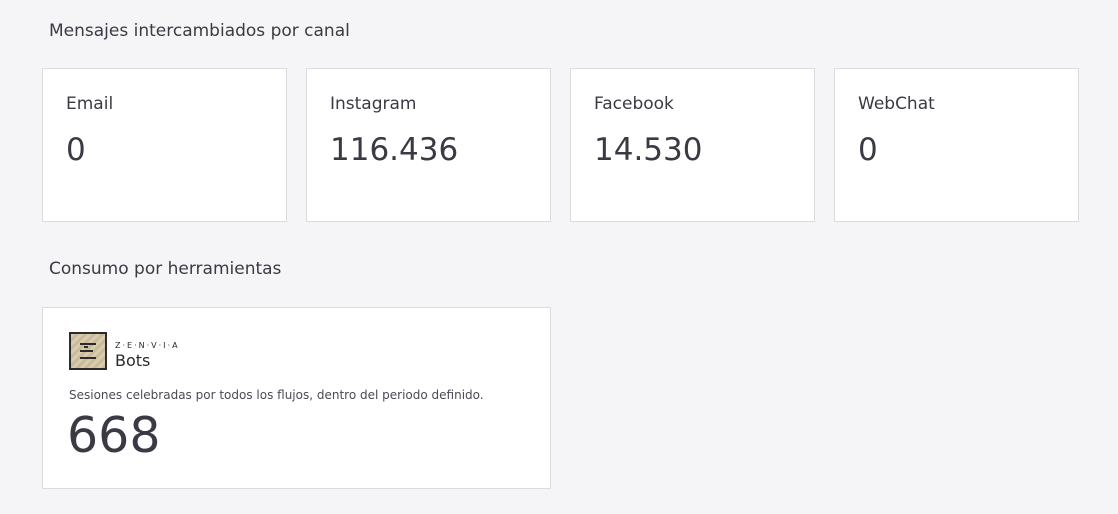 The image size is (1118, 514). I want to click on zenvia-bots-logo: Z·E·N·V·I·A Bots, so click(124, 353).